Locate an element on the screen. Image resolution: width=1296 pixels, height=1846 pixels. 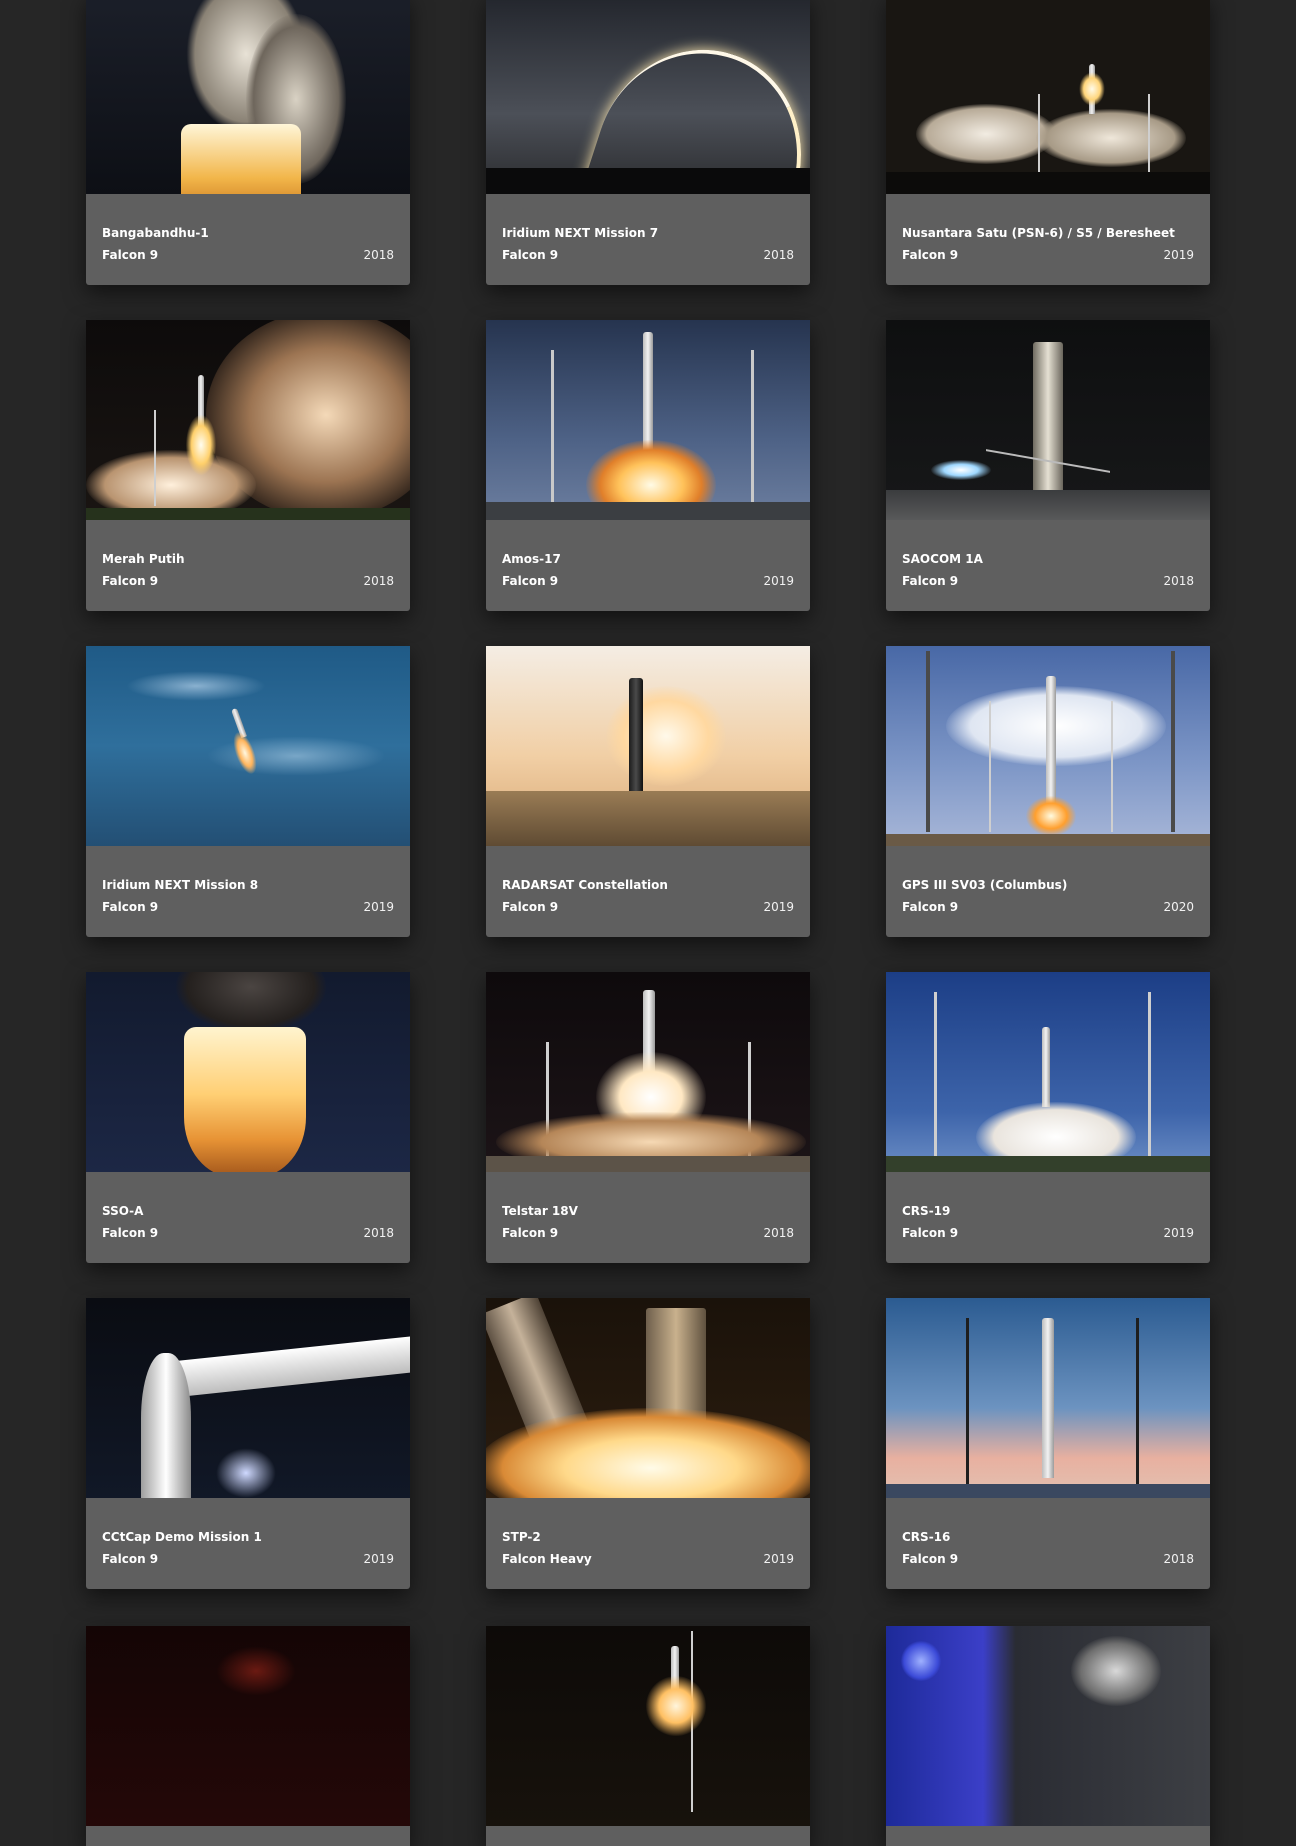
mission-name: CRS-16 is located at coordinates (926, 1537).